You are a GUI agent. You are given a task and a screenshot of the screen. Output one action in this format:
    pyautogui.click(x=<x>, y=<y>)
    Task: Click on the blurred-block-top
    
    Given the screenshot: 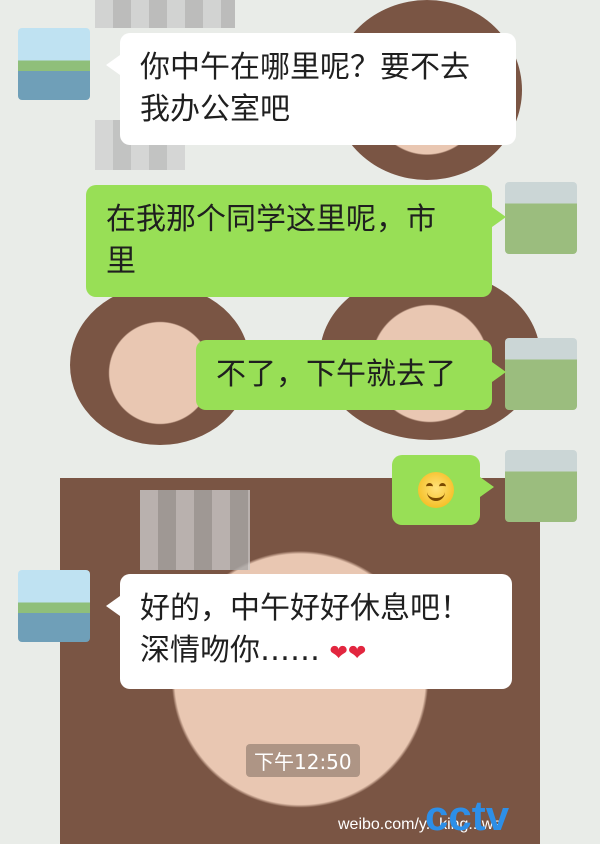 What is the action you would take?
    pyautogui.click(x=165, y=14)
    